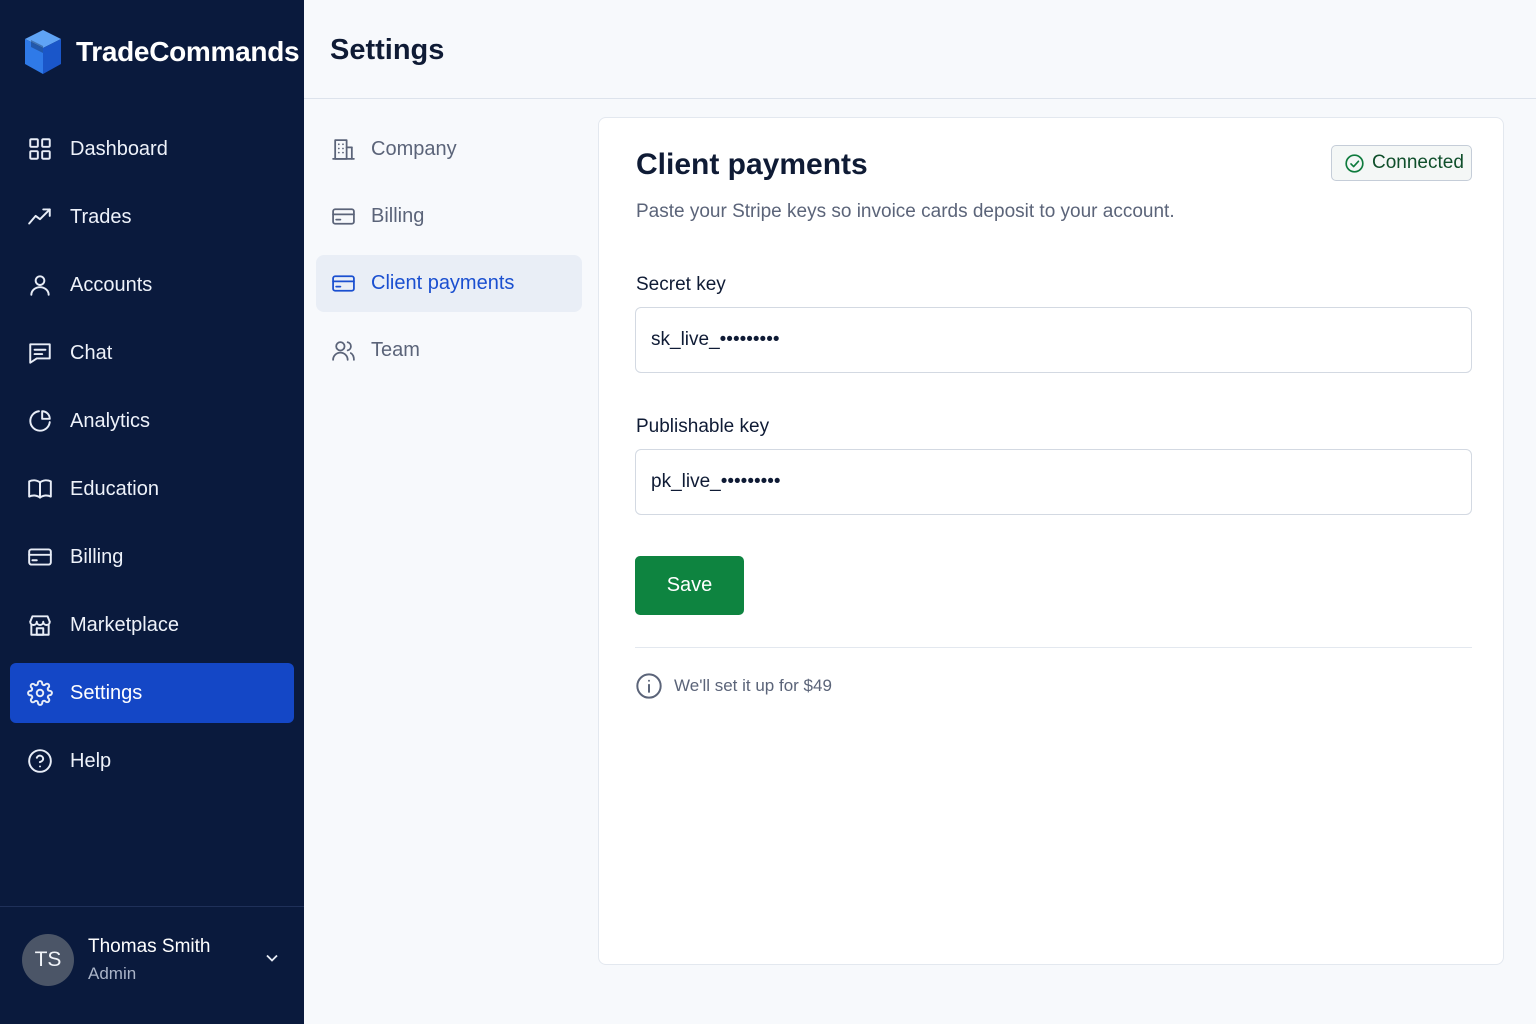 Image resolution: width=1536 pixels, height=1024 pixels. Describe the element at coordinates (48, 960) in the screenshot. I see `avatar: TS` at that location.